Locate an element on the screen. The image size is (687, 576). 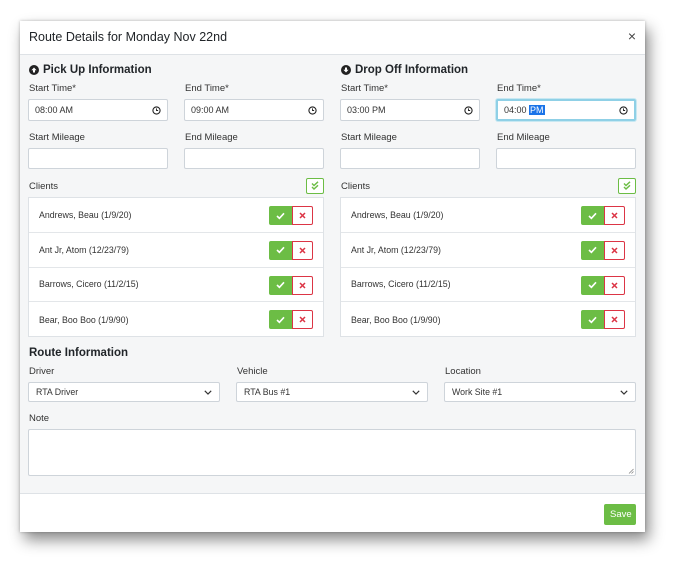
dropoff-check-all-button is located at coordinates (627, 186).